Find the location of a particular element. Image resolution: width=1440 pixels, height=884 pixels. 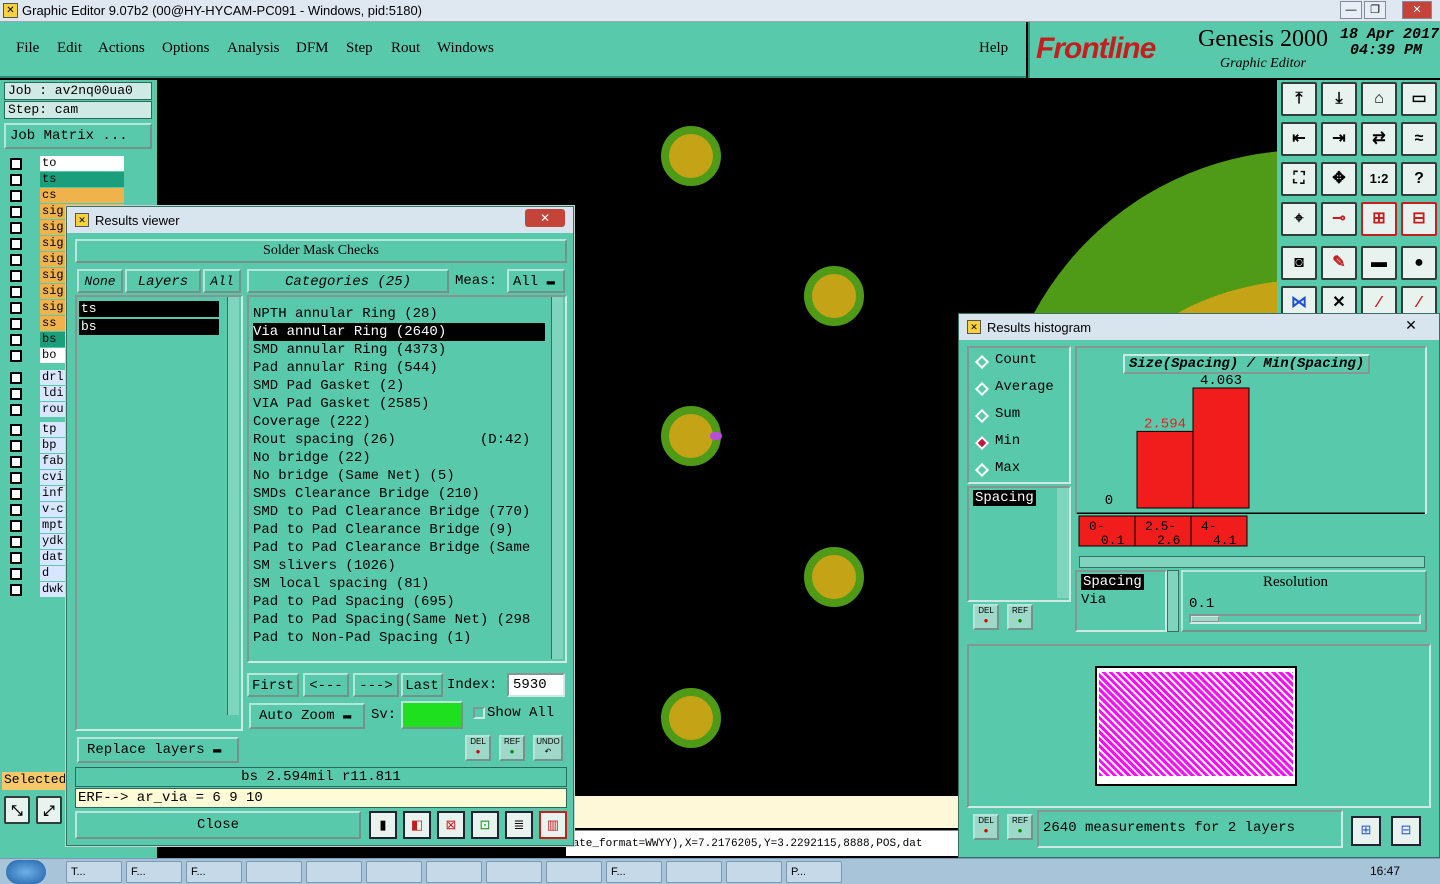

layer-item: bs is located at coordinates (149, 327).